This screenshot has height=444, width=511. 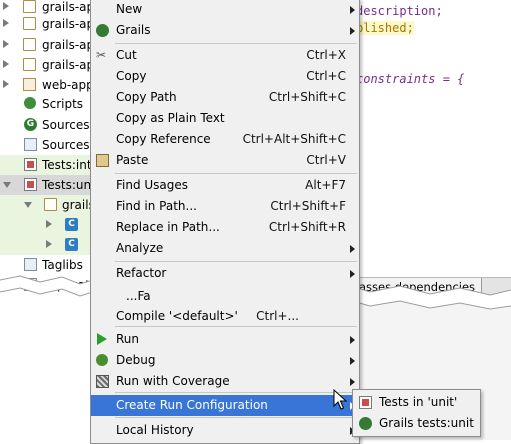 I want to click on run-icon, so click(x=102, y=339).